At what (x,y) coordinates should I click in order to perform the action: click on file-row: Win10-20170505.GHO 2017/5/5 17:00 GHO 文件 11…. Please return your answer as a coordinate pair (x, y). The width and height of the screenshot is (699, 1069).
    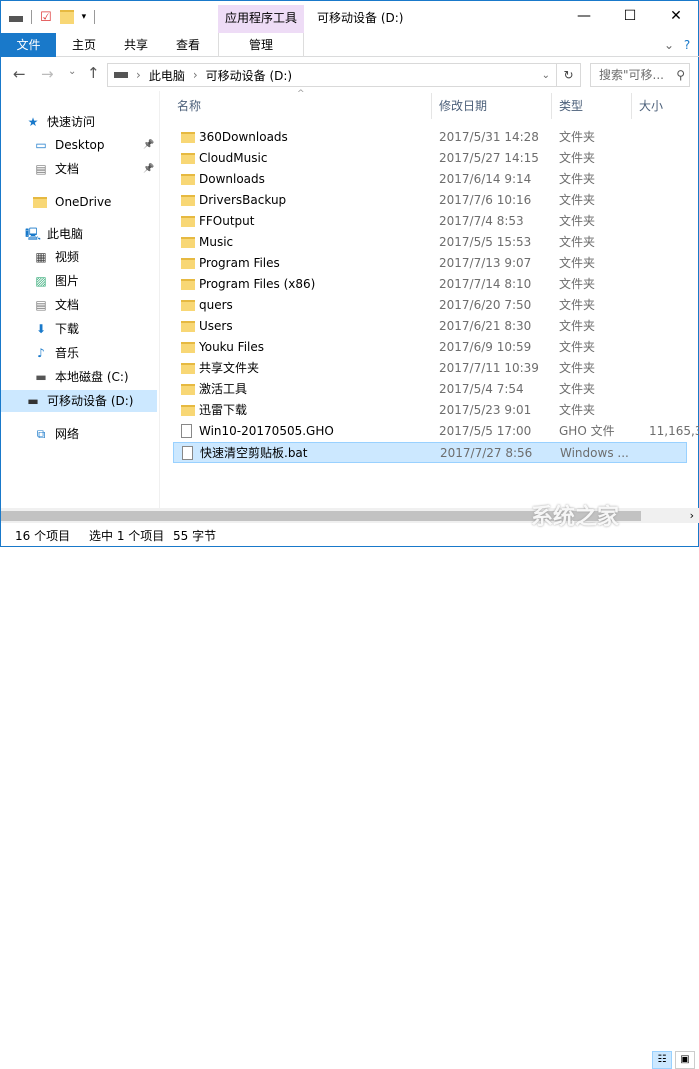
    Looking at the image, I should click on (436, 431).